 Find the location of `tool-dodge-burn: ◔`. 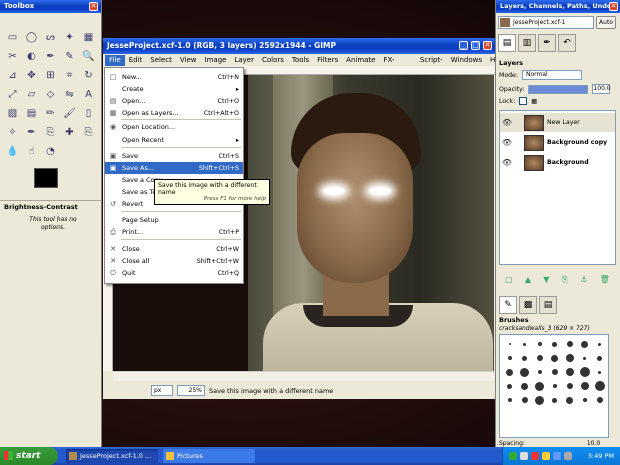

tool-dodge-burn: ◔ is located at coordinates (50, 151).